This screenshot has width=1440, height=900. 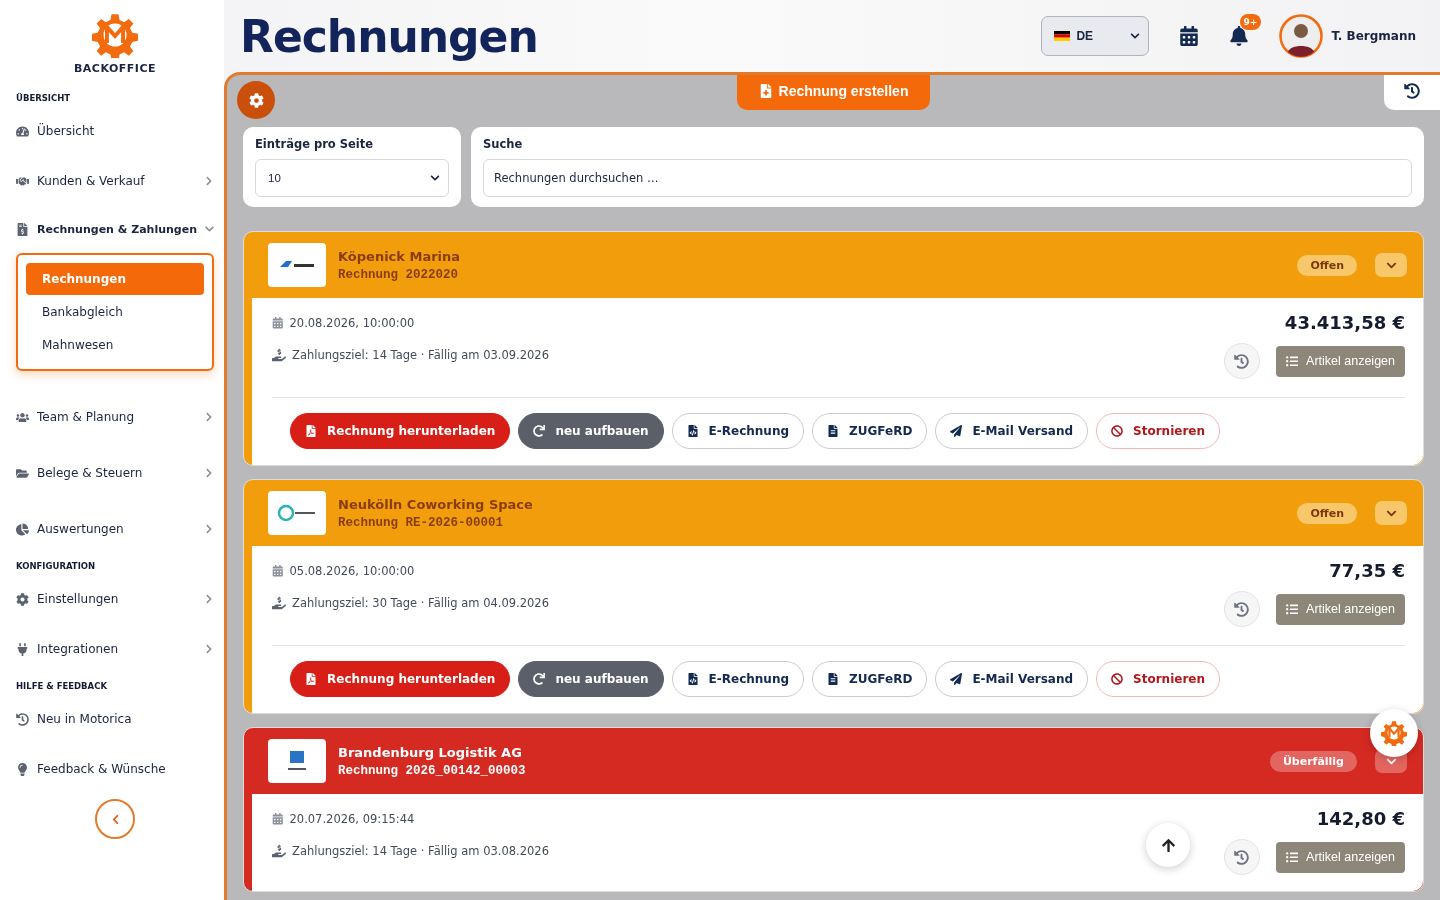 I want to click on sidebar-item: Neu in Motorica, so click(x=115, y=719).